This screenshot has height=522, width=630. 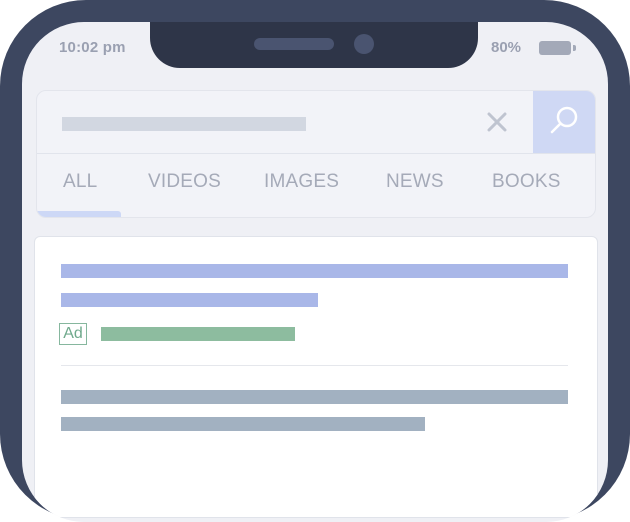 I want to click on battery-icon, so click(x=555, y=48).